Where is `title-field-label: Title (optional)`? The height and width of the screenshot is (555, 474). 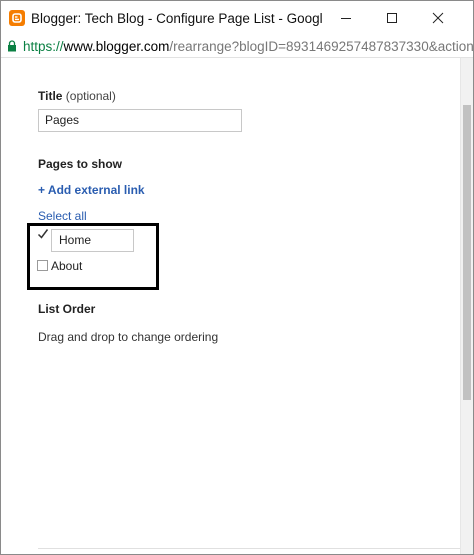 title-field-label: Title (optional) is located at coordinates (77, 96).